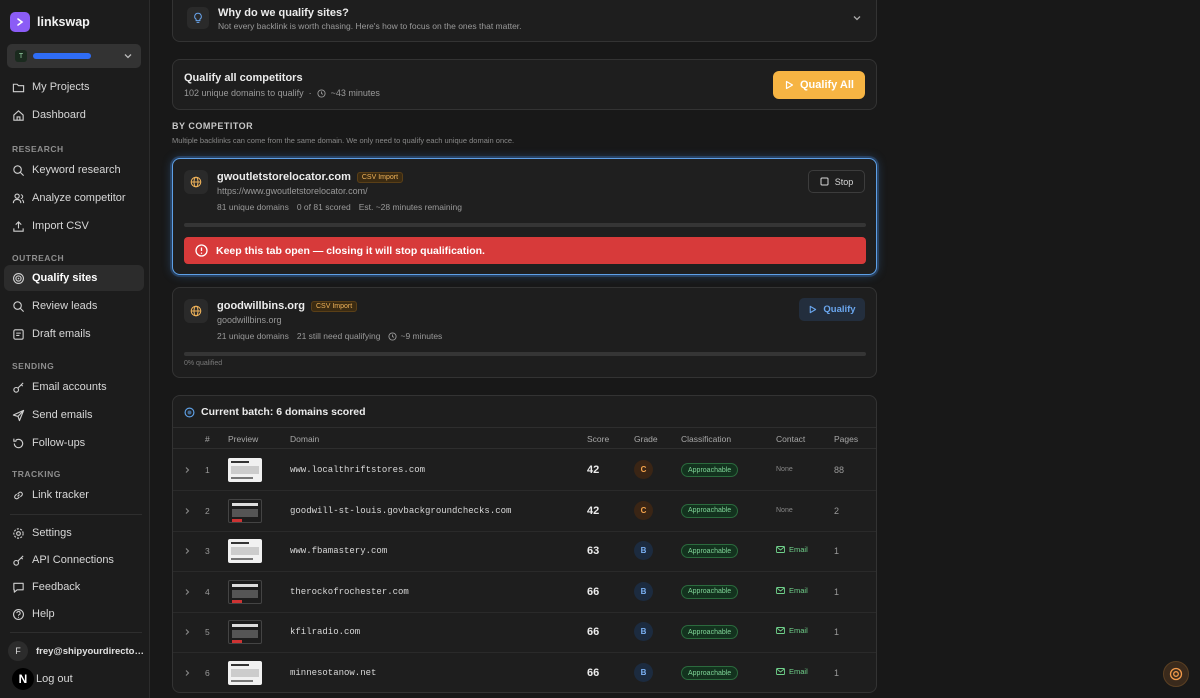 The width and height of the screenshot is (1200, 698). Describe the element at coordinates (54, 679) in the screenshot. I see `logout-label: Log out` at that location.